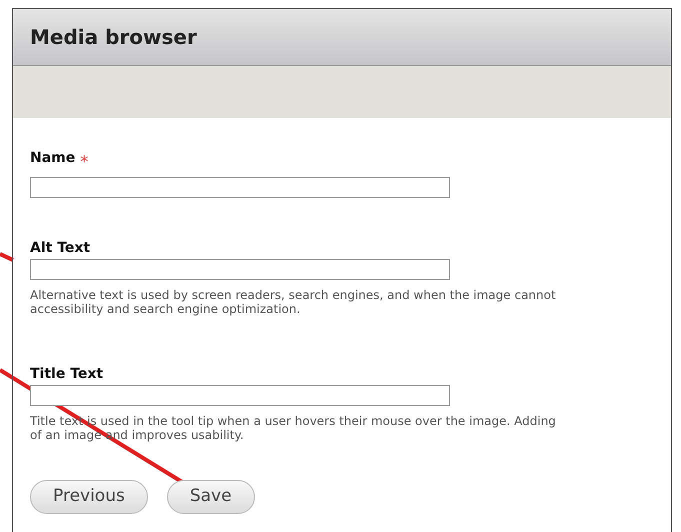 This screenshot has width=681, height=532. Describe the element at coordinates (60, 248) in the screenshot. I see `field-label: Alt Text` at that location.